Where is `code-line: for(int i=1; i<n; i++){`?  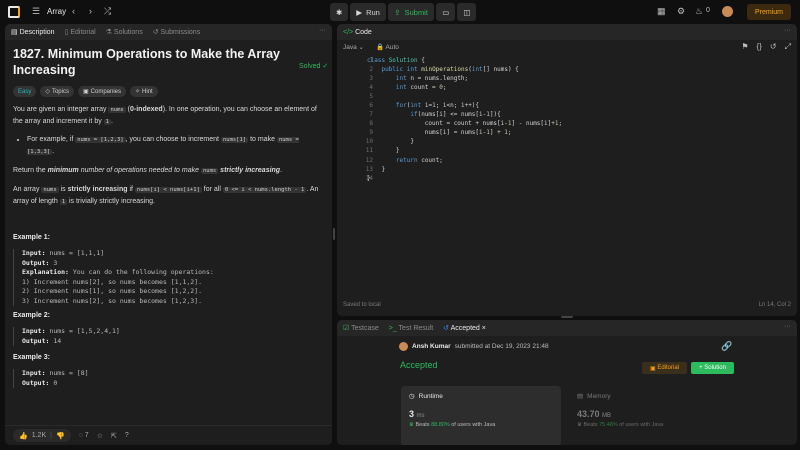 code-line: for(int i=1; i<n; i++){ is located at coordinates (464, 105).